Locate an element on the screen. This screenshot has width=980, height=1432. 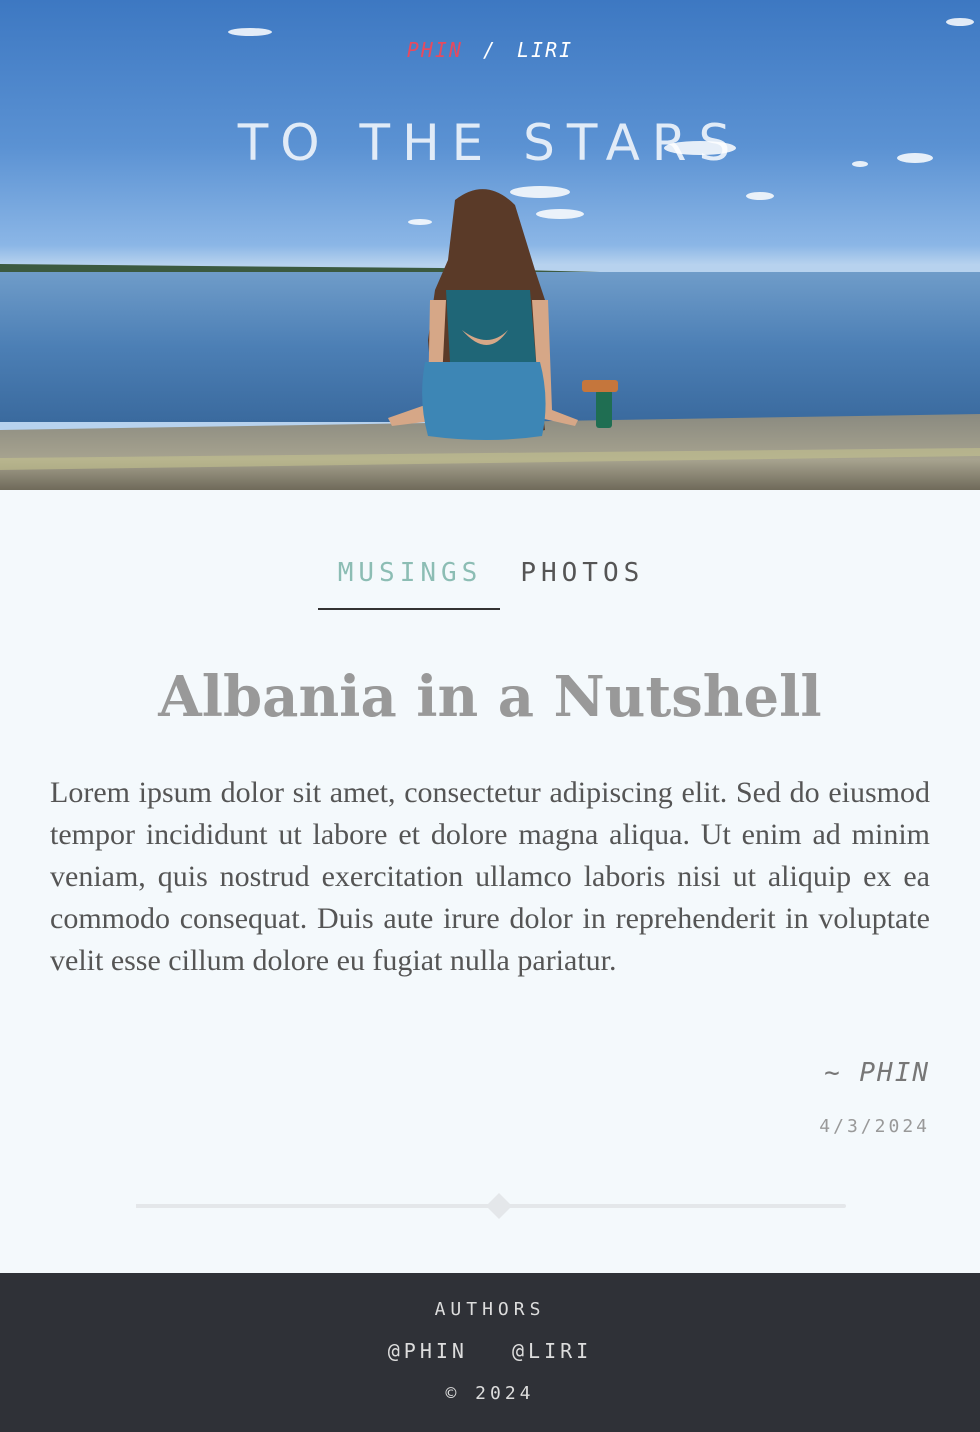
footer-links: @PHIN @LIRI is located at coordinates (490, 1351).